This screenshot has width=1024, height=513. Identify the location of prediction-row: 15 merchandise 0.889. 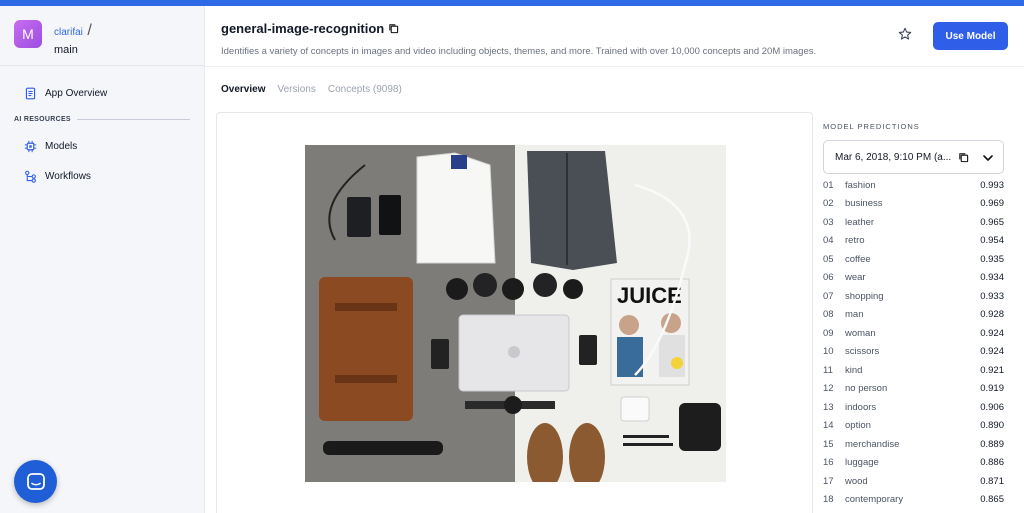
(913, 444).